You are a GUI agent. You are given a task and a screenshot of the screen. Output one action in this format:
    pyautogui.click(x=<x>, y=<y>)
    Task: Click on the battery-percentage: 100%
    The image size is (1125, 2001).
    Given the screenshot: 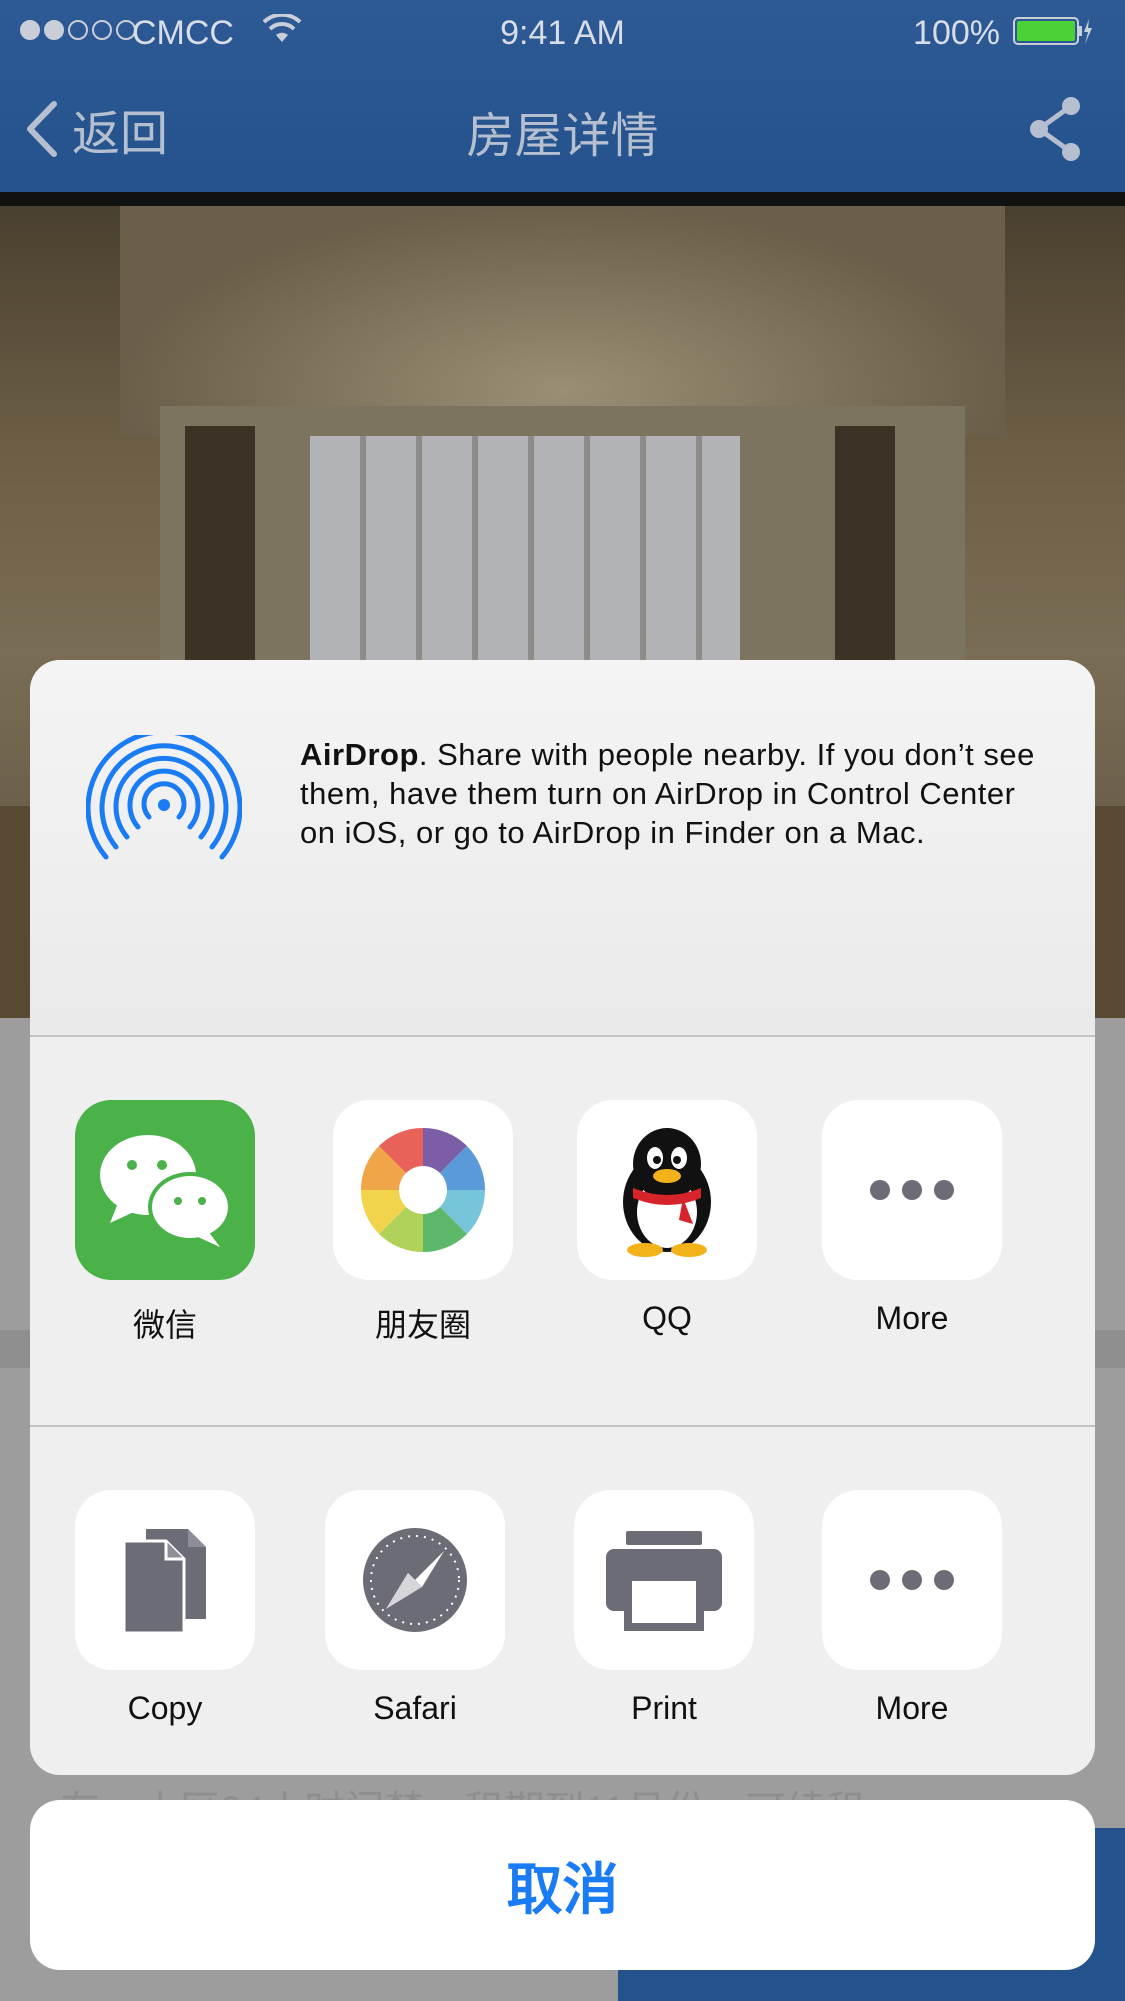 What is the action you would take?
    pyautogui.click(x=956, y=33)
    